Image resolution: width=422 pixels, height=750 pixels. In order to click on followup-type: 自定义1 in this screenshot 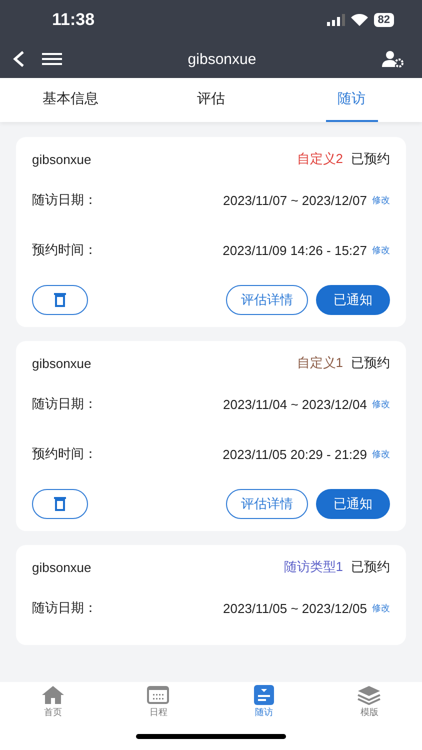, I will do `click(319, 363)`.